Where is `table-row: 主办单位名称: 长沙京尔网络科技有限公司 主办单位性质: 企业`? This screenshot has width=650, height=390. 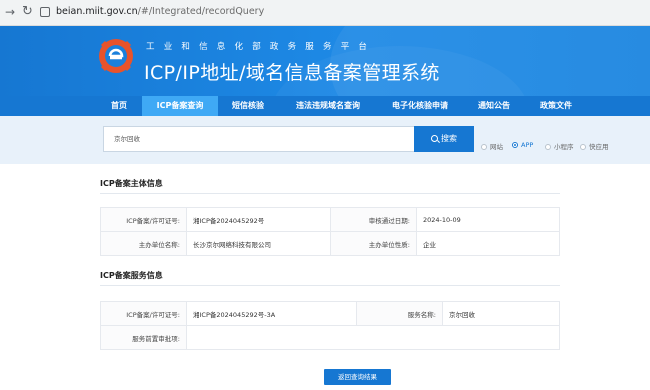
table-row: 主办单位名称: 长沙京尔网络科技有限公司 主办单位性质: 企业 is located at coordinates (330, 243).